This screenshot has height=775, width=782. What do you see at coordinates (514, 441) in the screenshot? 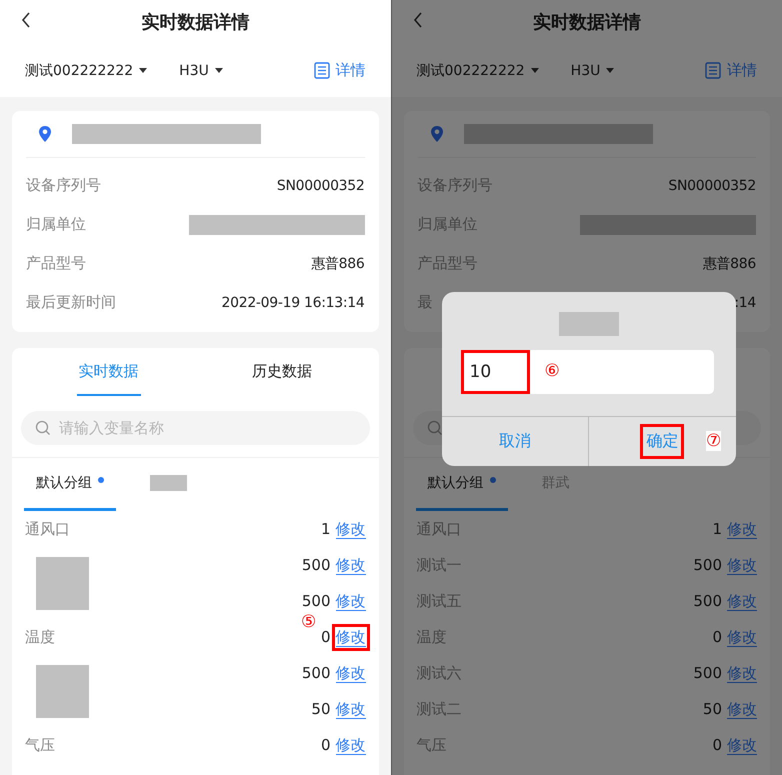
I see `dialog-button: 取消` at bounding box center [514, 441].